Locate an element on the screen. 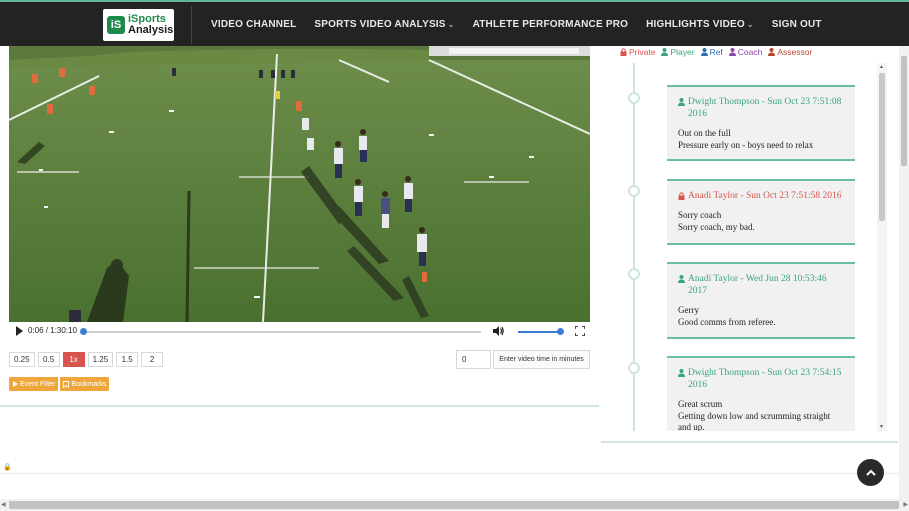 The width and height of the screenshot is (909, 511). nav-label: VIDEO CHANNEL is located at coordinates (254, 24).